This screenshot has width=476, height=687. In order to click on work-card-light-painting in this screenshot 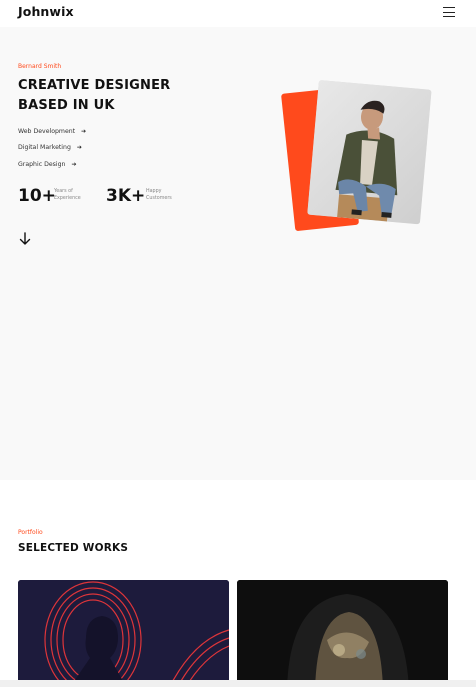, I will do `click(123, 633)`.